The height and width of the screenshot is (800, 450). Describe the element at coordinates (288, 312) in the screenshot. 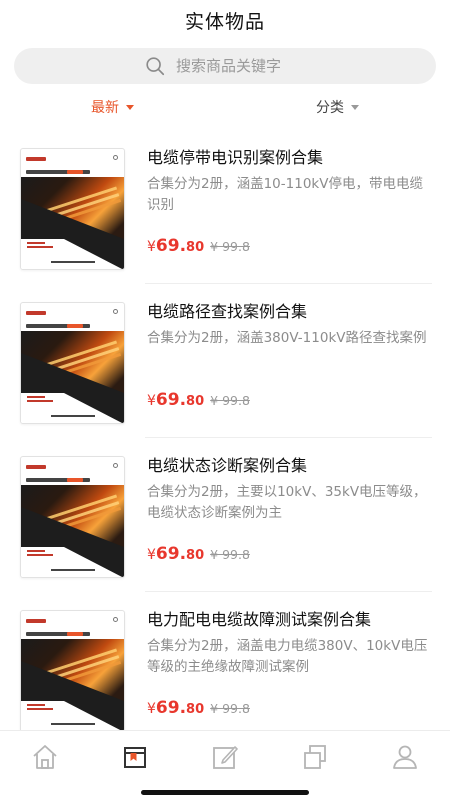

I see `product-title: 电缆路径查找案例合集` at that location.